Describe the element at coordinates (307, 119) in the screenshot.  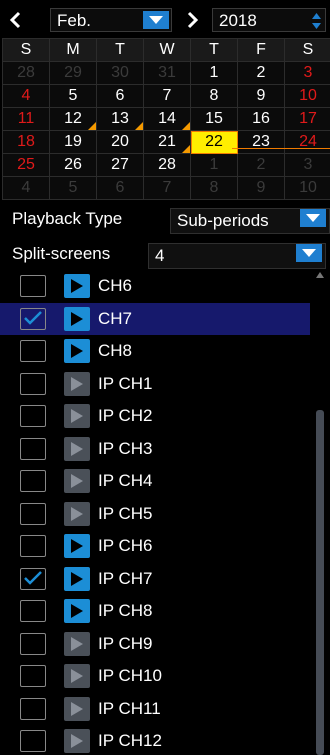
I see `calendar-day: 17` at that location.